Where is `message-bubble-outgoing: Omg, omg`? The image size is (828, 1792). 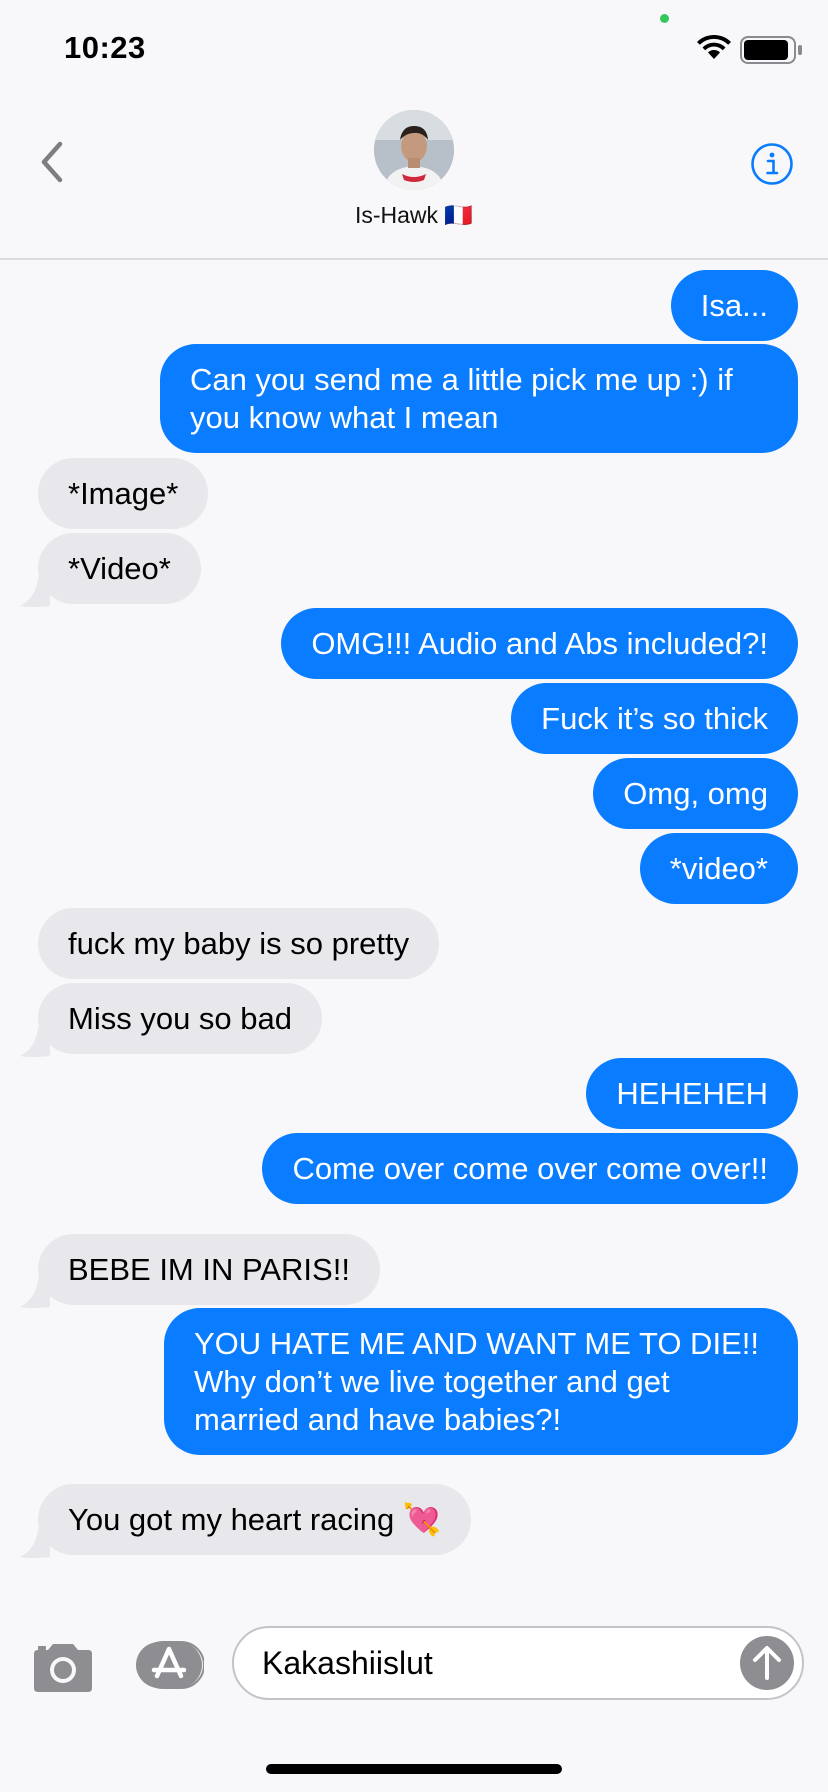 message-bubble-outgoing: Omg, omg is located at coordinates (695, 793).